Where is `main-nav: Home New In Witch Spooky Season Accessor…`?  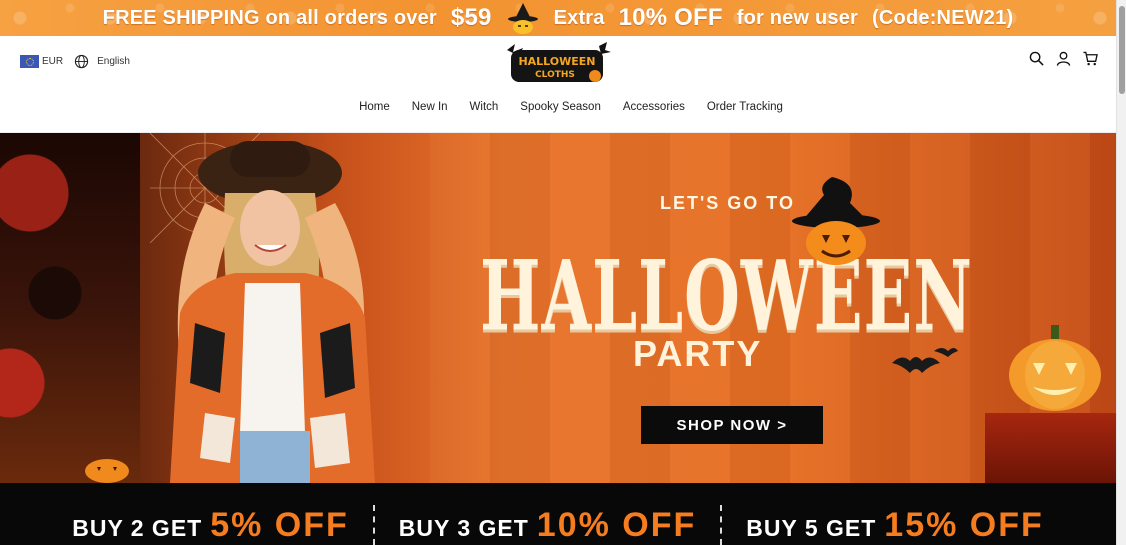 main-nav: Home New In Witch Spooky Season Accessor… is located at coordinates (558, 107).